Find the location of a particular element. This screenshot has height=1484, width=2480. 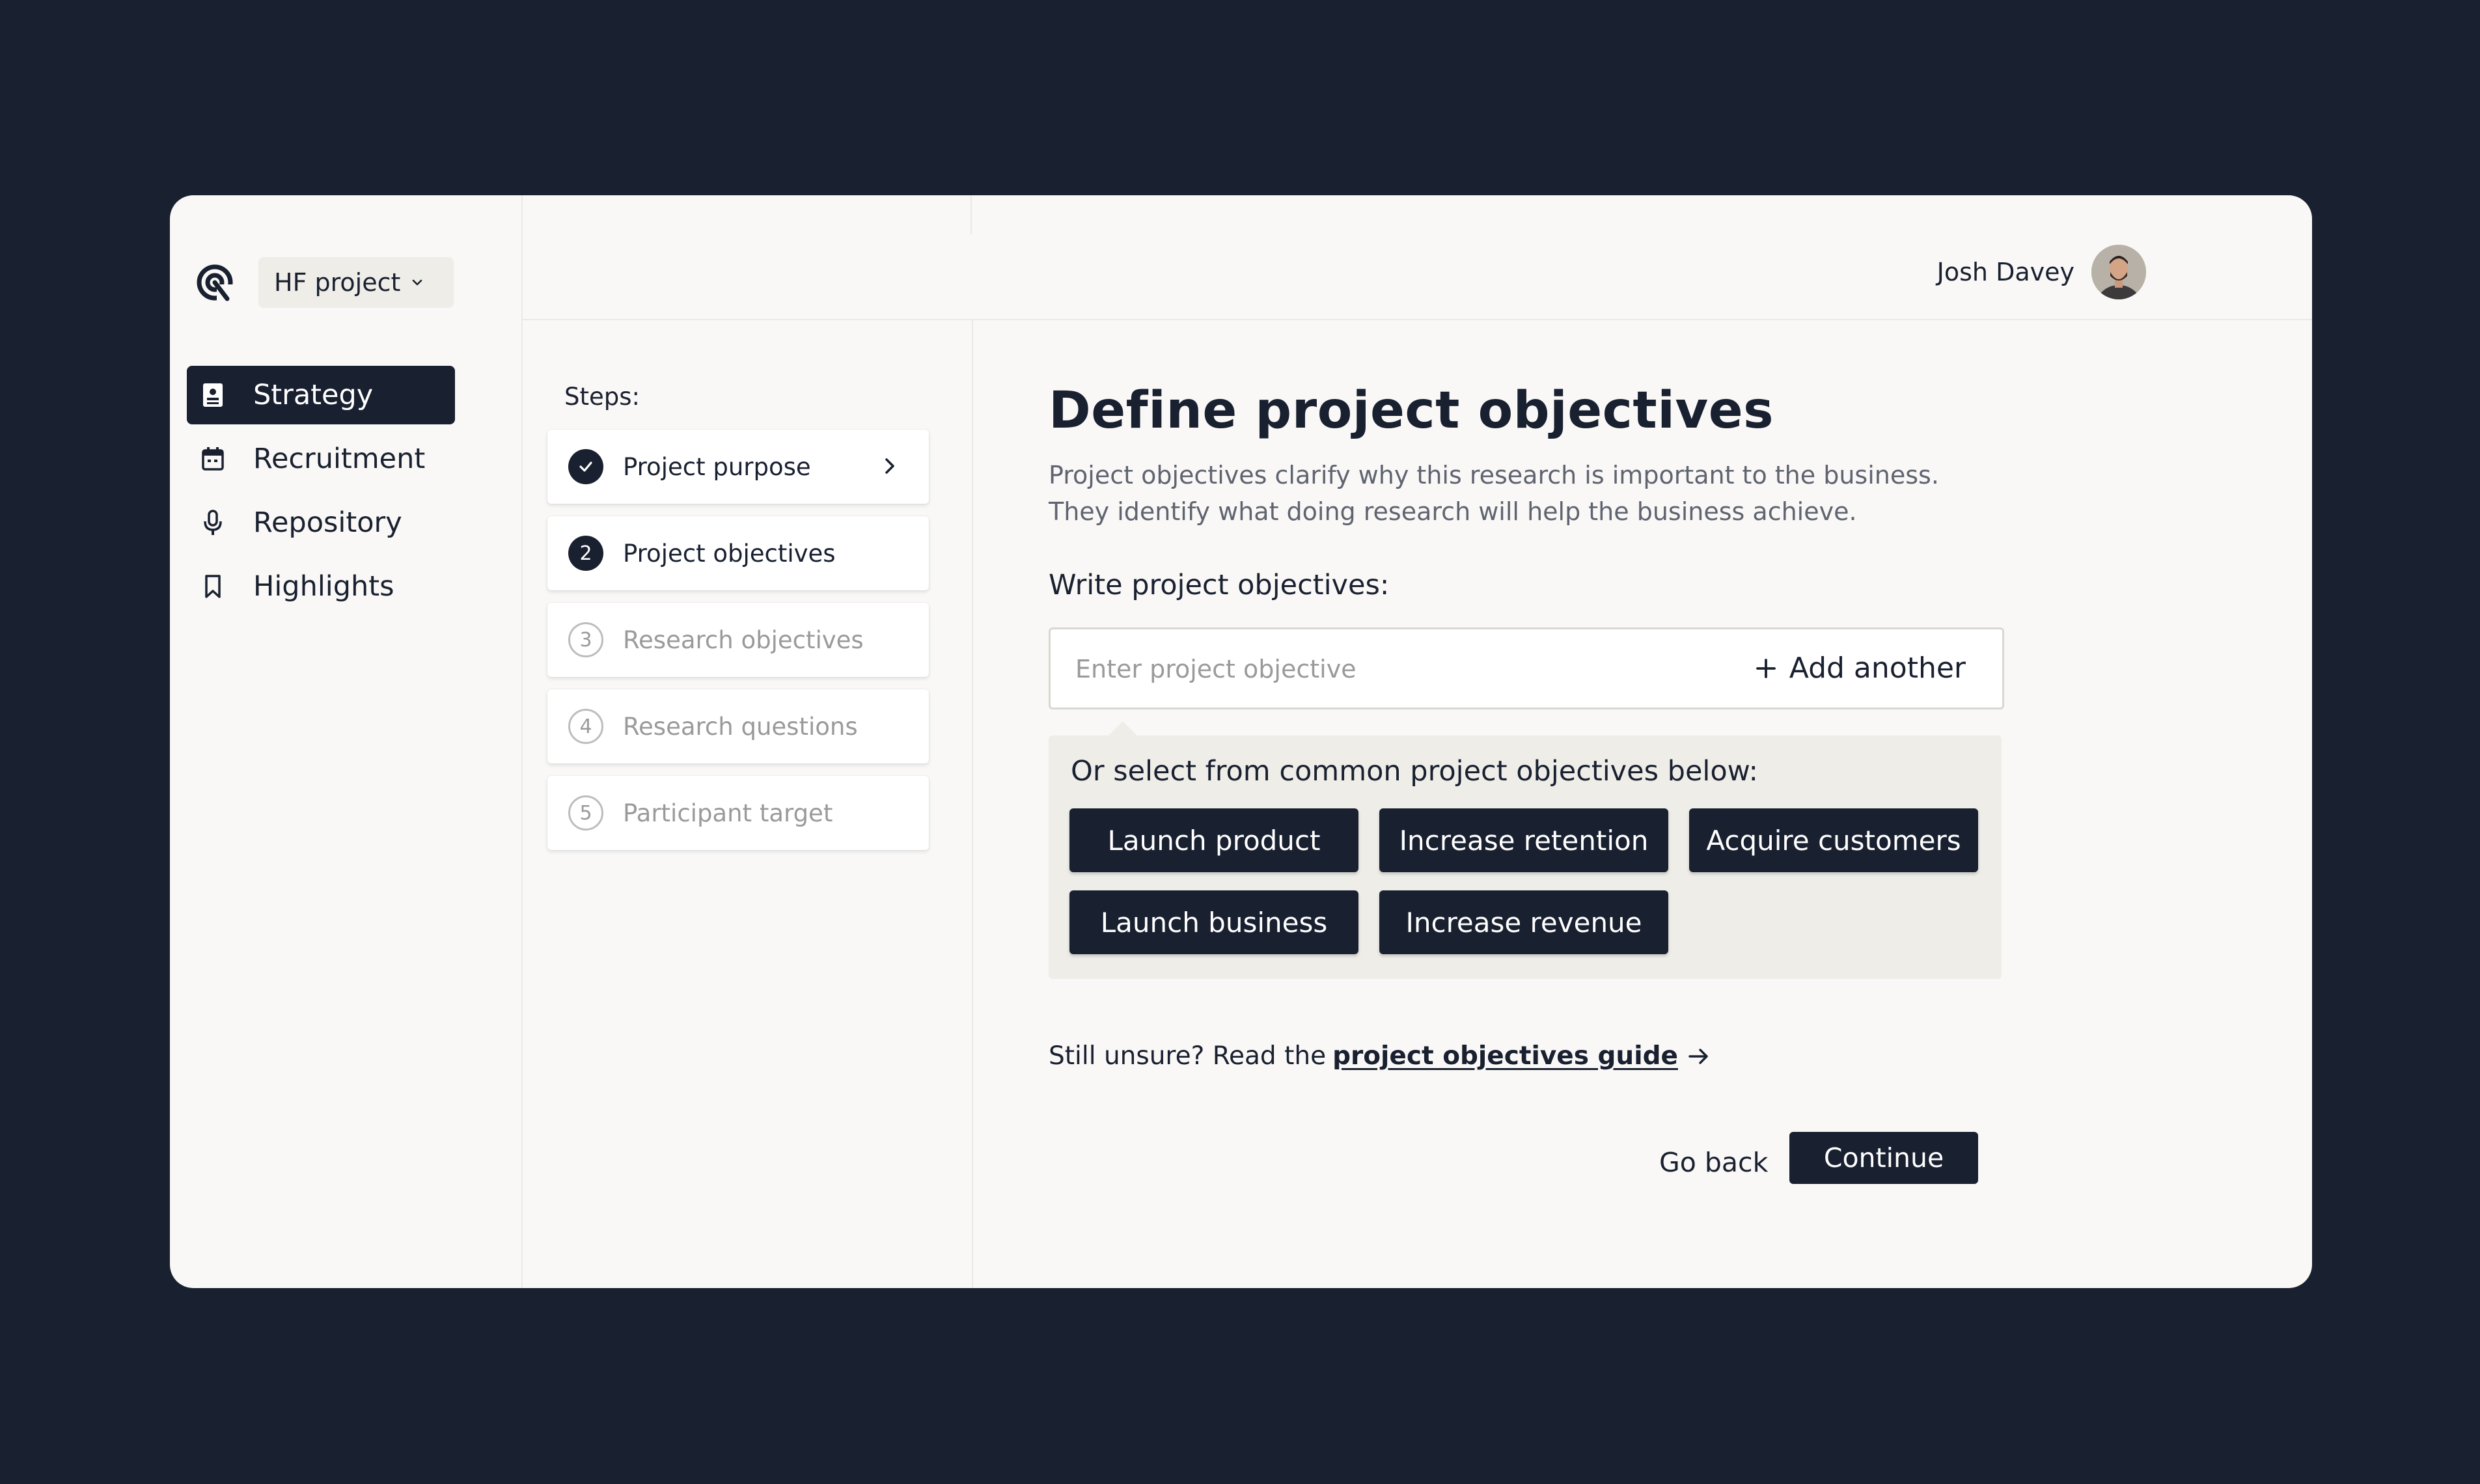

step-research-questions: 4 Research questions is located at coordinates (738, 726).